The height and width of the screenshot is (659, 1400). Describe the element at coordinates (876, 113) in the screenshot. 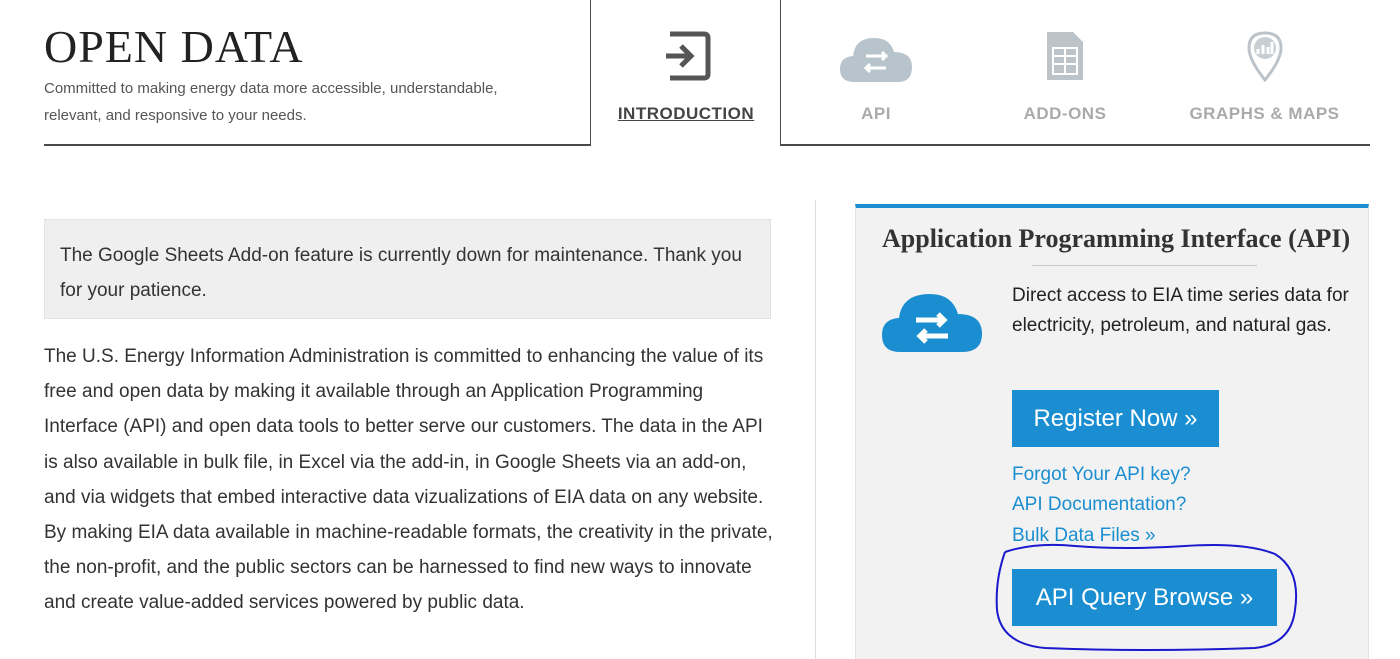

I see `tab-label: API` at that location.